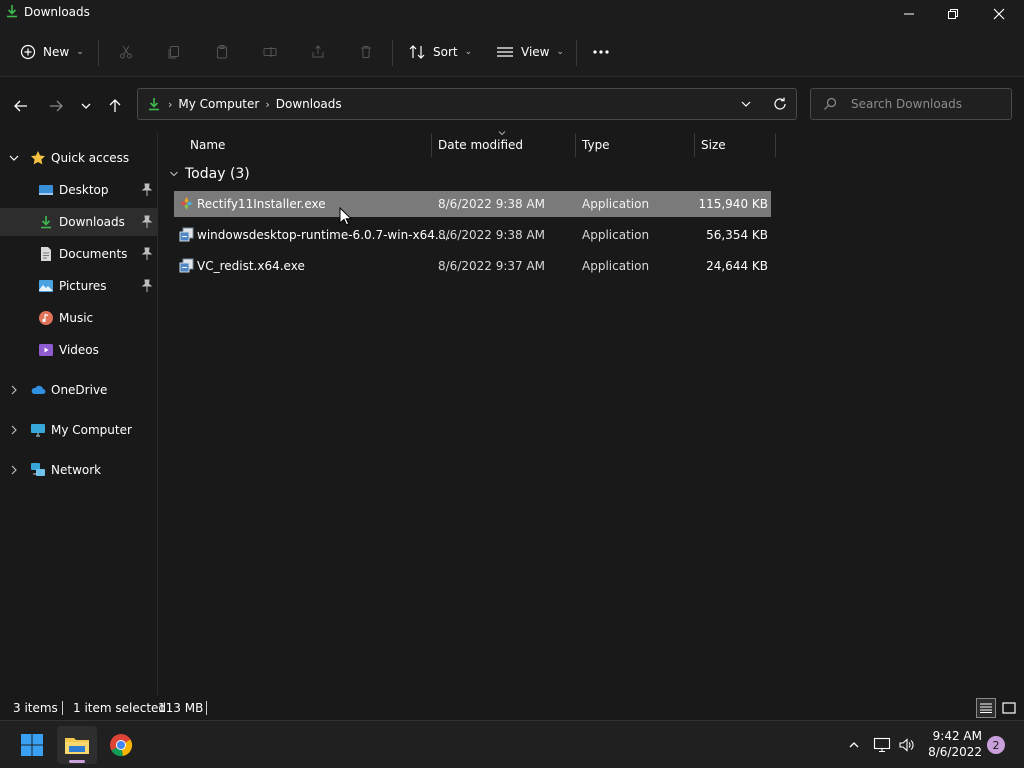  I want to click on window-title: Downloads, so click(57, 12).